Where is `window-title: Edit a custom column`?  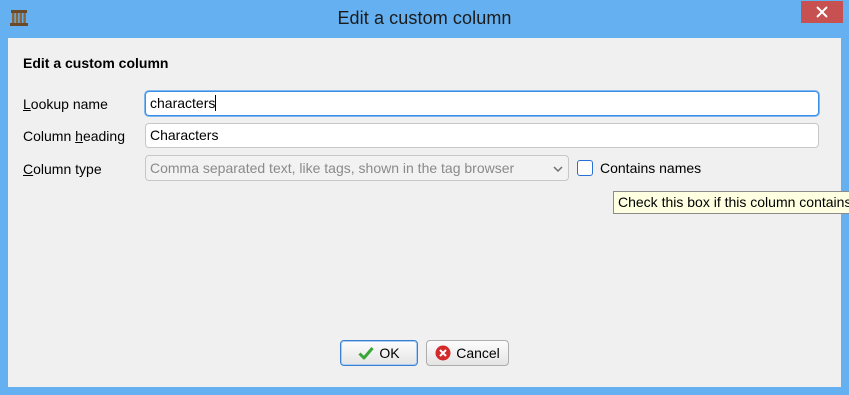 window-title: Edit a custom column is located at coordinates (424, 18).